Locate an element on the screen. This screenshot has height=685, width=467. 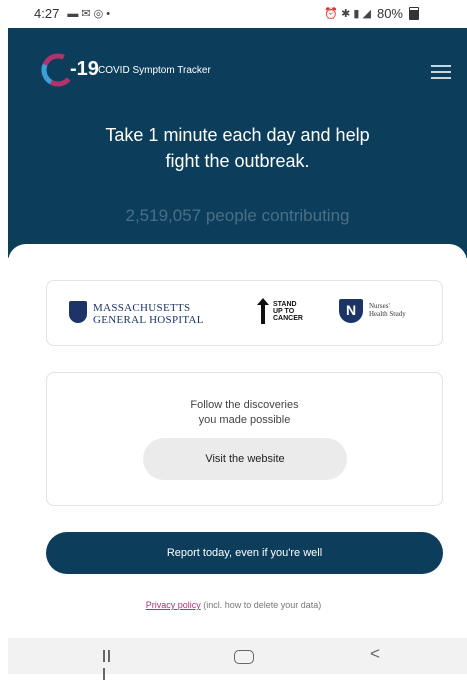
discoveries-text: Follow the discoveries you made possible is located at coordinates (244, 412).